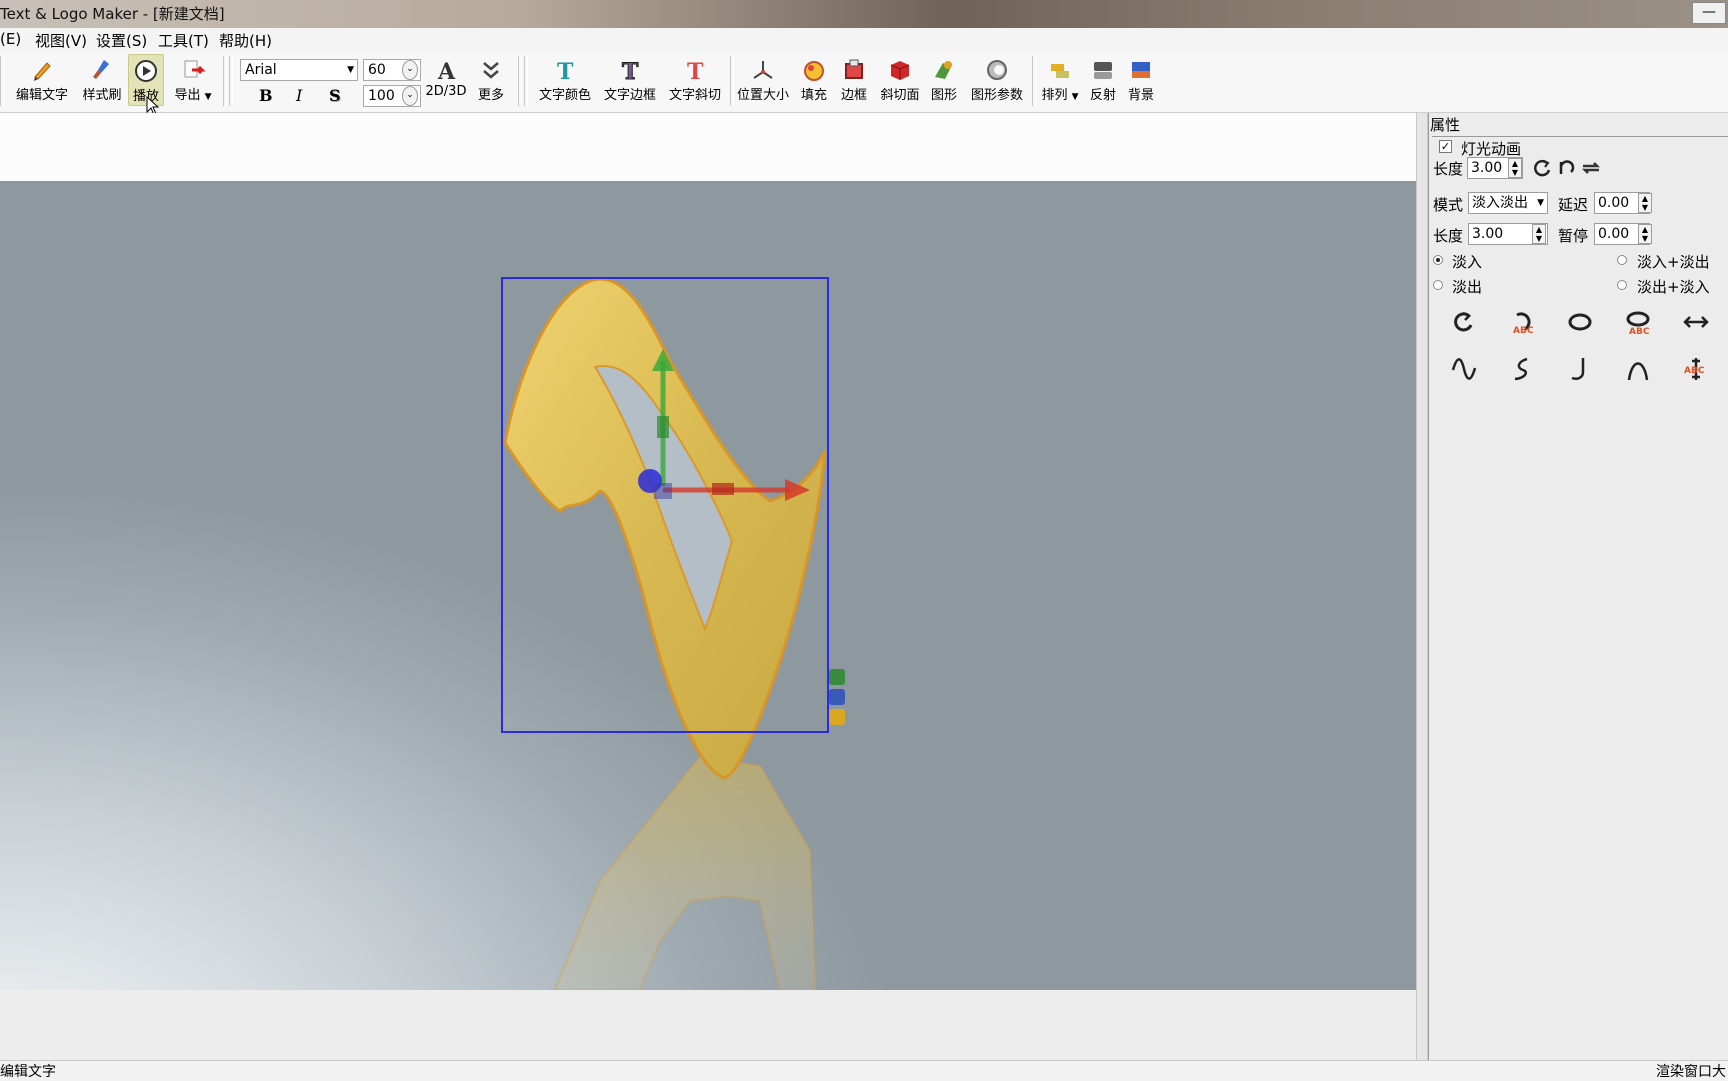 Image resolution: width=1728 pixels, height=1081 pixels. Describe the element at coordinates (1464, 369) in the screenshot. I see `sine-wave-icon` at that location.